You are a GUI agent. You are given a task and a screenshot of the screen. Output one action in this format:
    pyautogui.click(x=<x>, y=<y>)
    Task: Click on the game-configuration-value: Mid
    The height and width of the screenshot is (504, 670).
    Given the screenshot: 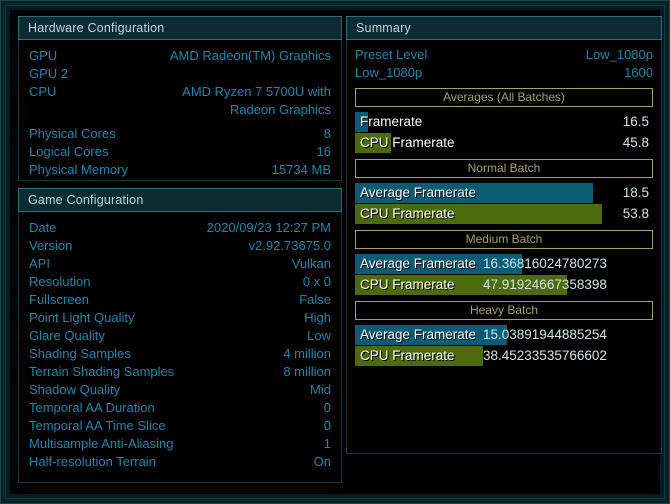 What is the action you would take?
    pyautogui.click(x=320, y=389)
    